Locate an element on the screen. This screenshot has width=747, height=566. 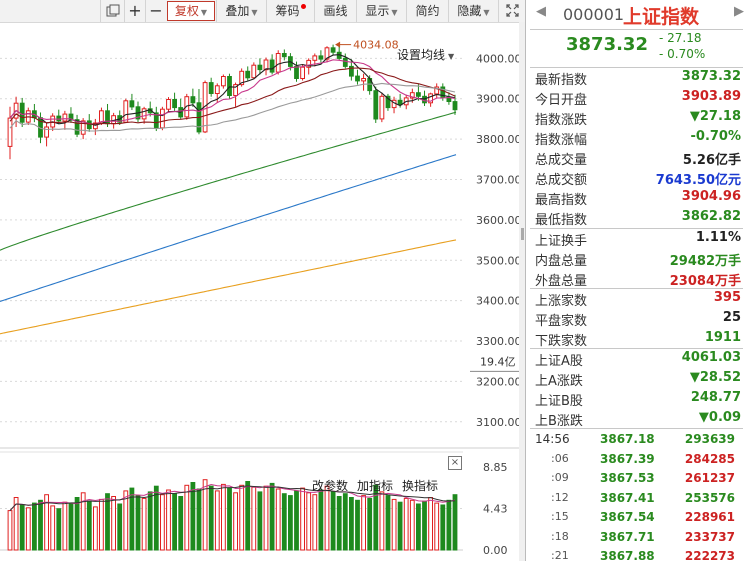
stat-value: 3904.96 is located at coordinates (711, 196).